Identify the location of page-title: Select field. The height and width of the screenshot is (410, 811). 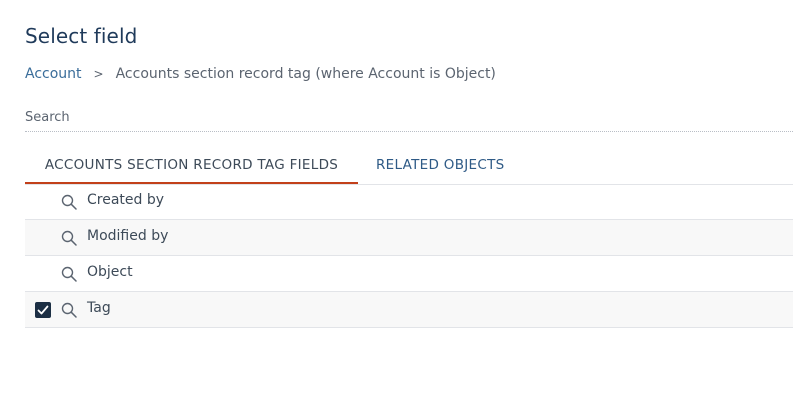
(81, 36).